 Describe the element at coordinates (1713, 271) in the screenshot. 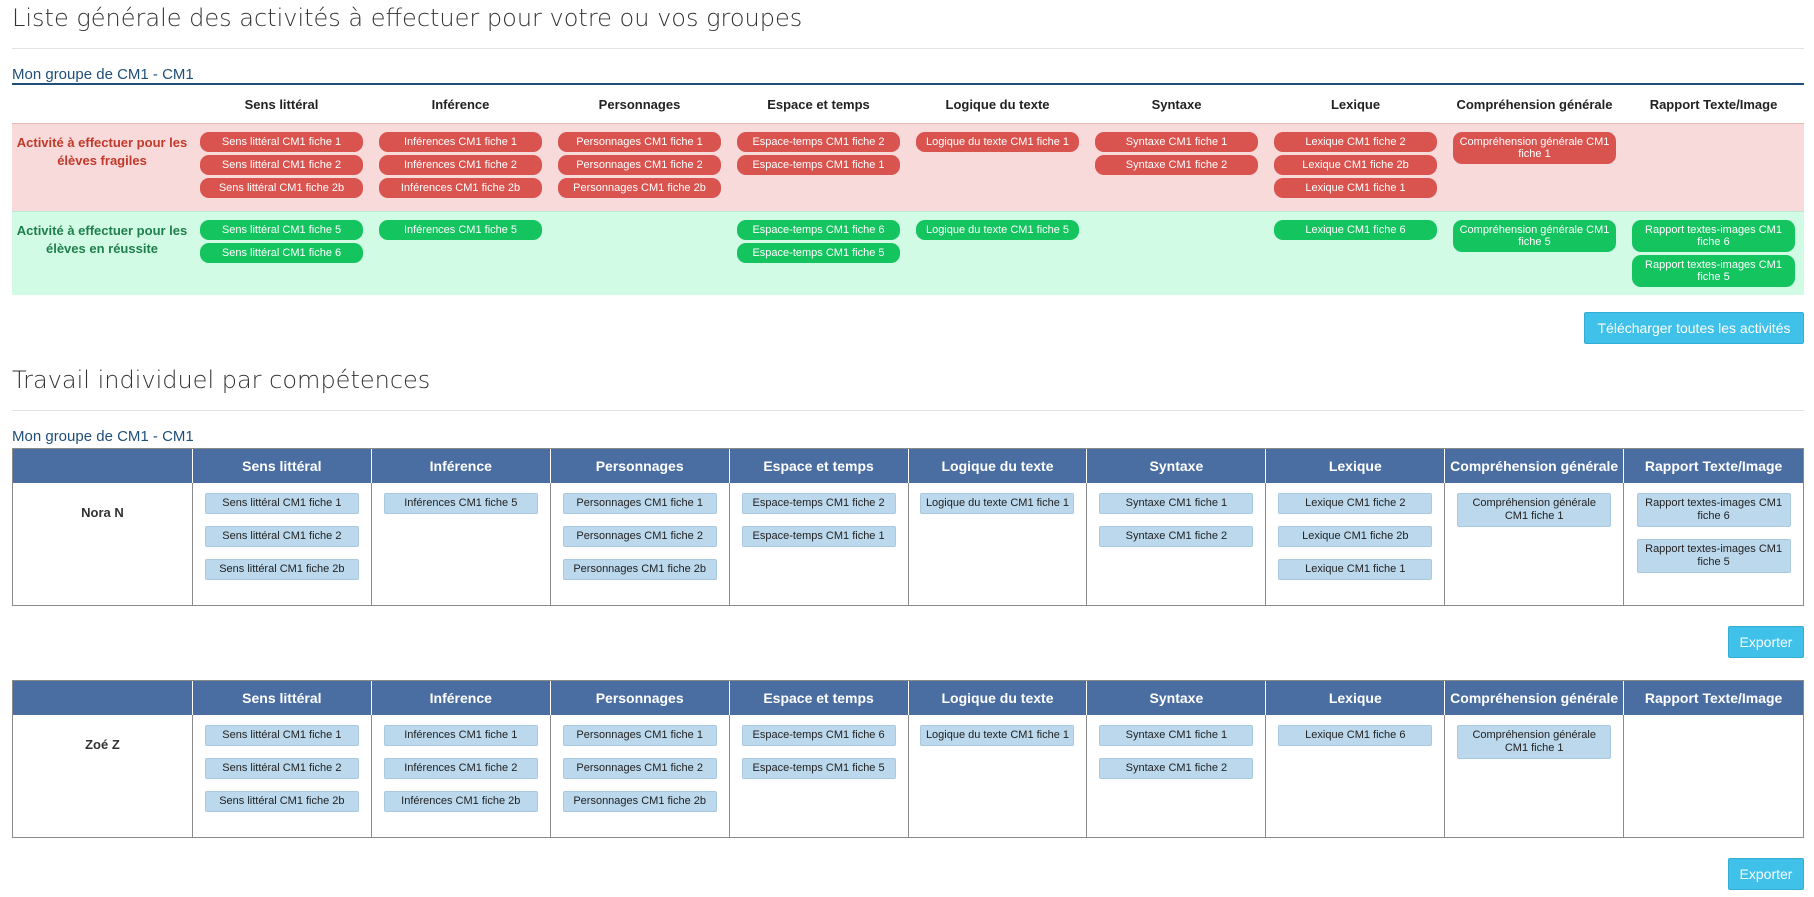

I see `activity-pill: Rapport textes-images CM1 fiche 5` at that location.